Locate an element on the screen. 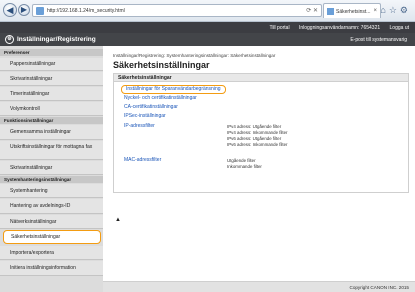  sidebar-item-initialize: Initiera inställningsinformation is located at coordinates (51, 268).